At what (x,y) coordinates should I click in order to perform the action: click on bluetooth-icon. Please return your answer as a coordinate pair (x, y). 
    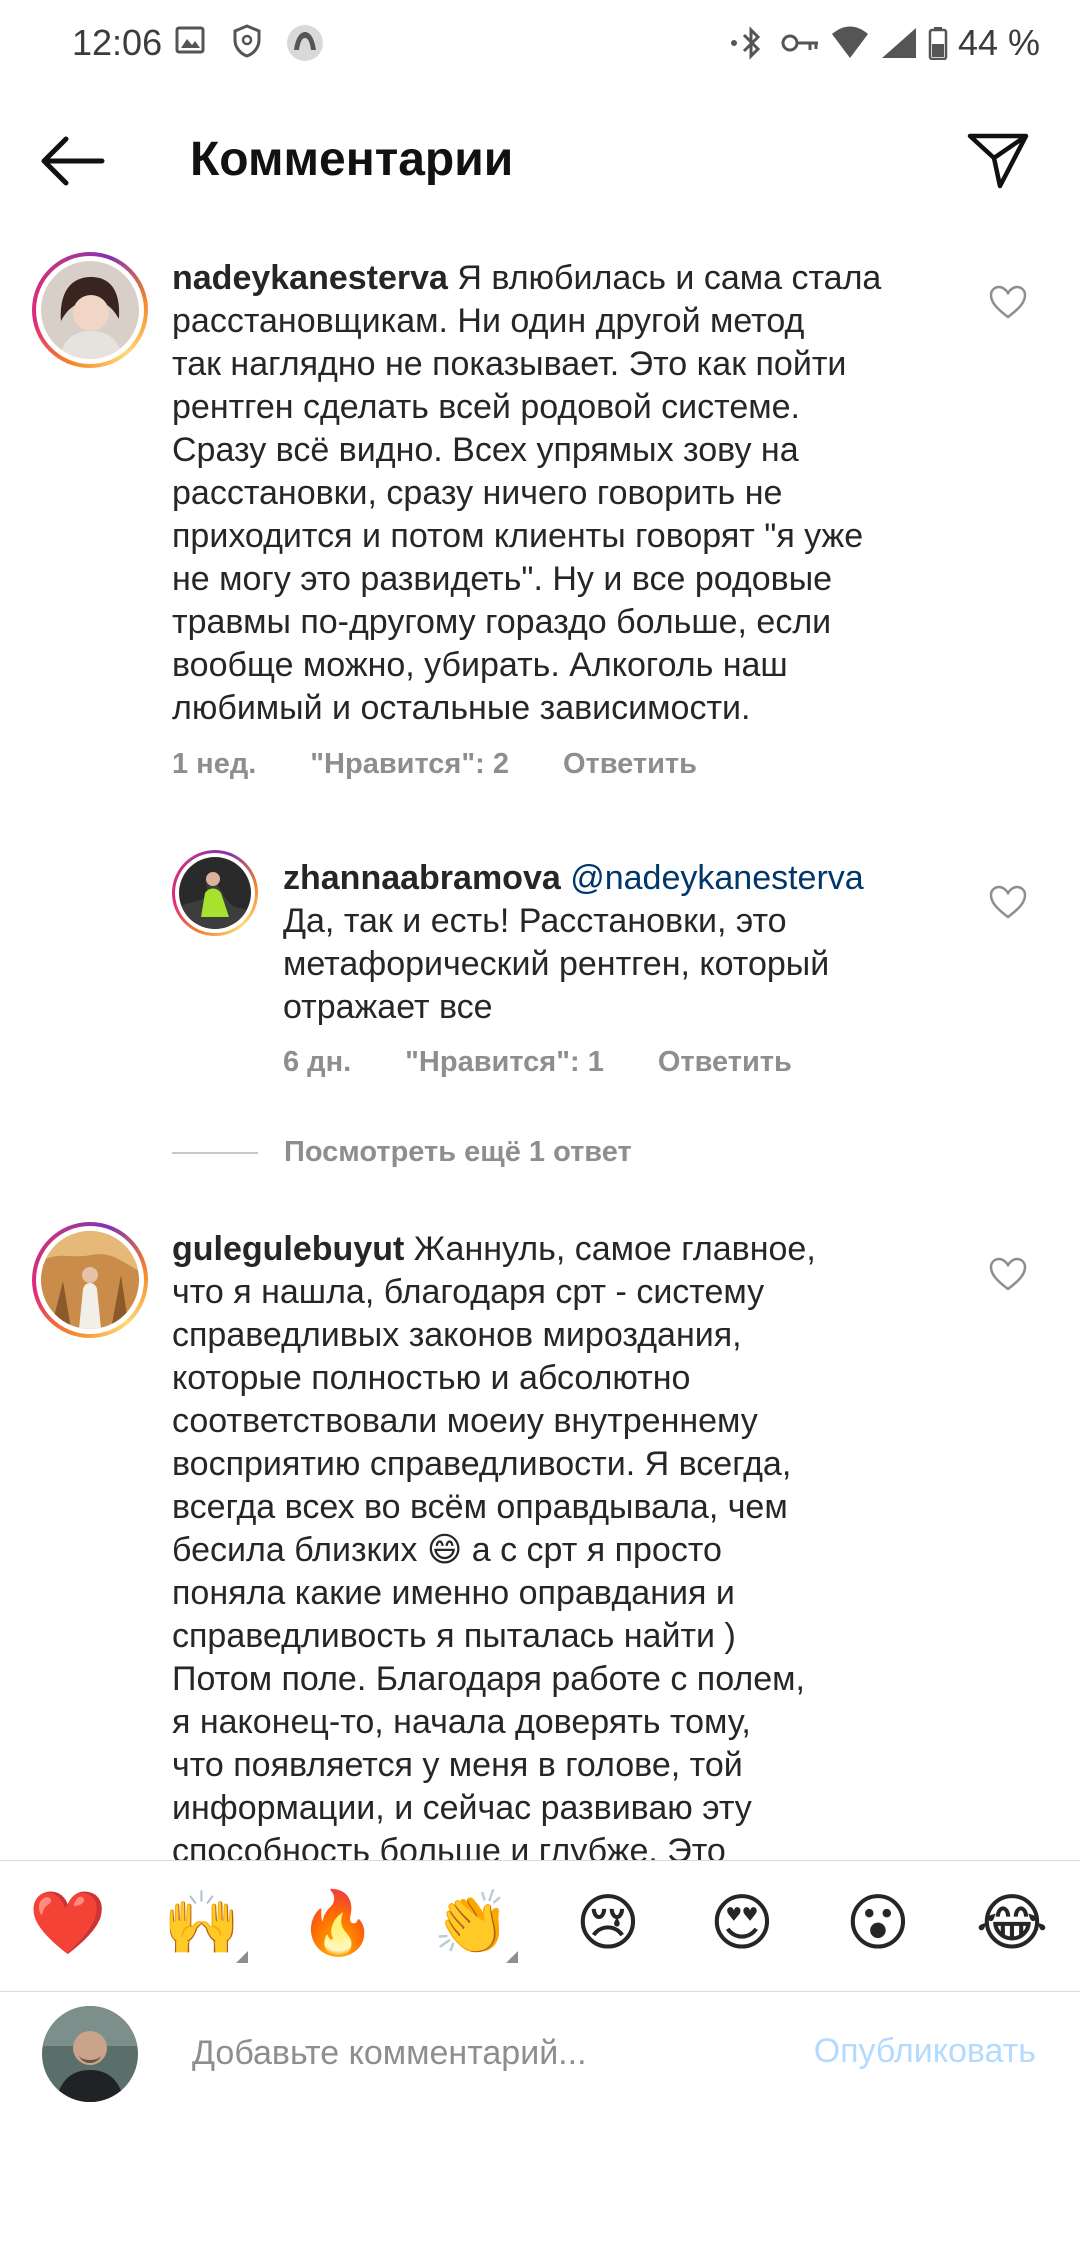
    Looking at the image, I should click on (745, 43).